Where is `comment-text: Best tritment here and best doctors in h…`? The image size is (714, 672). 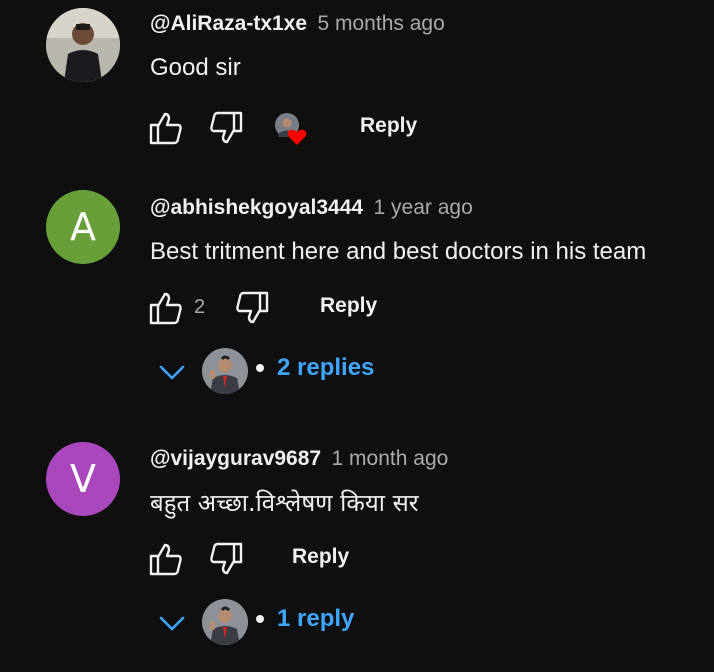
comment-text: Best tritment here and best doctors in h… is located at coordinates (398, 251).